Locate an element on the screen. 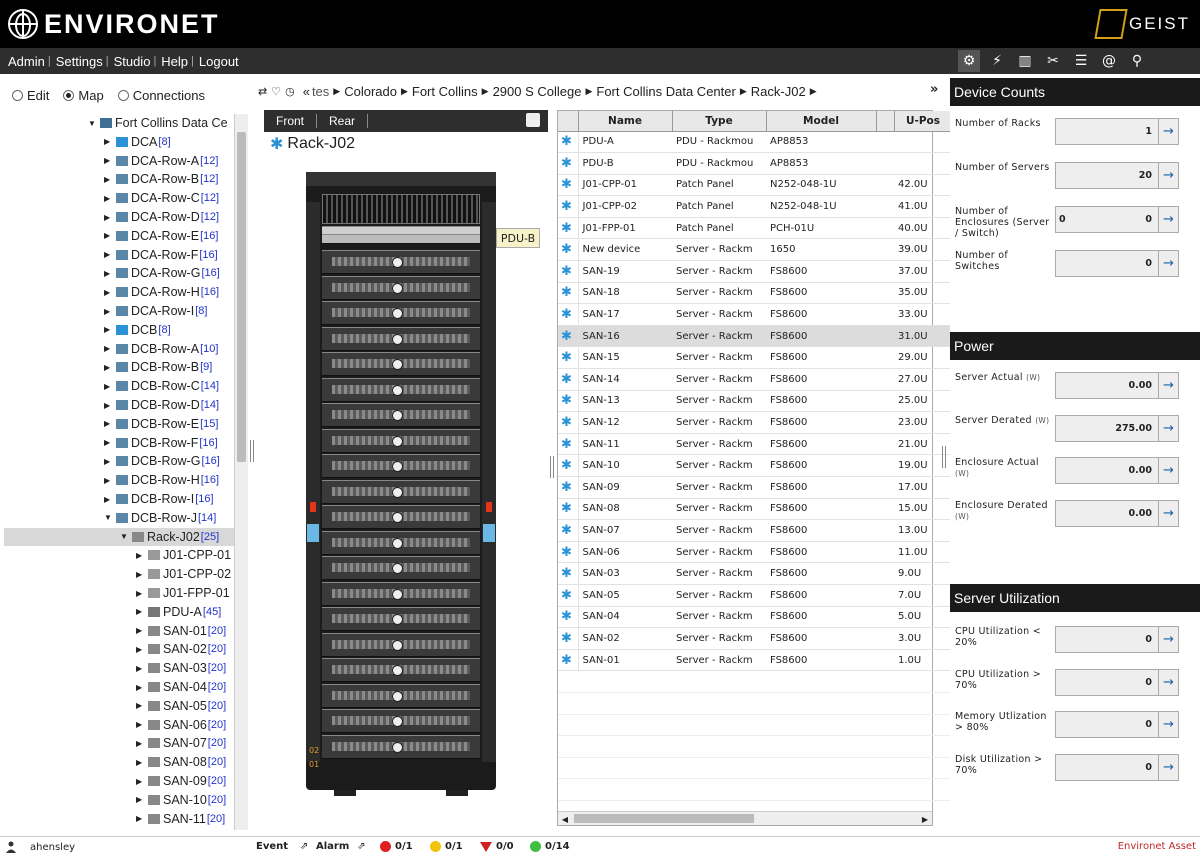  menu-admin: Admin is located at coordinates (26, 61).